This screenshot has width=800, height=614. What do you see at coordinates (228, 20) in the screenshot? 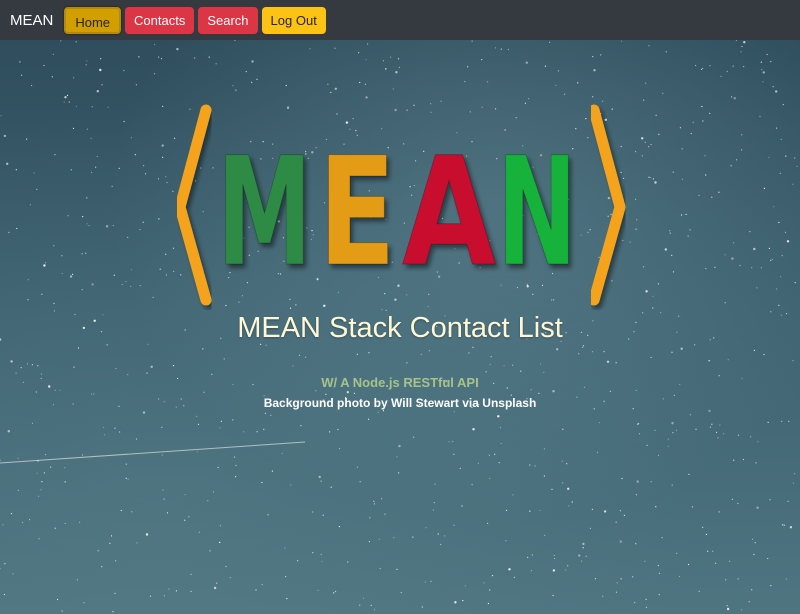
I see `search-button: Search` at bounding box center [228, 20].